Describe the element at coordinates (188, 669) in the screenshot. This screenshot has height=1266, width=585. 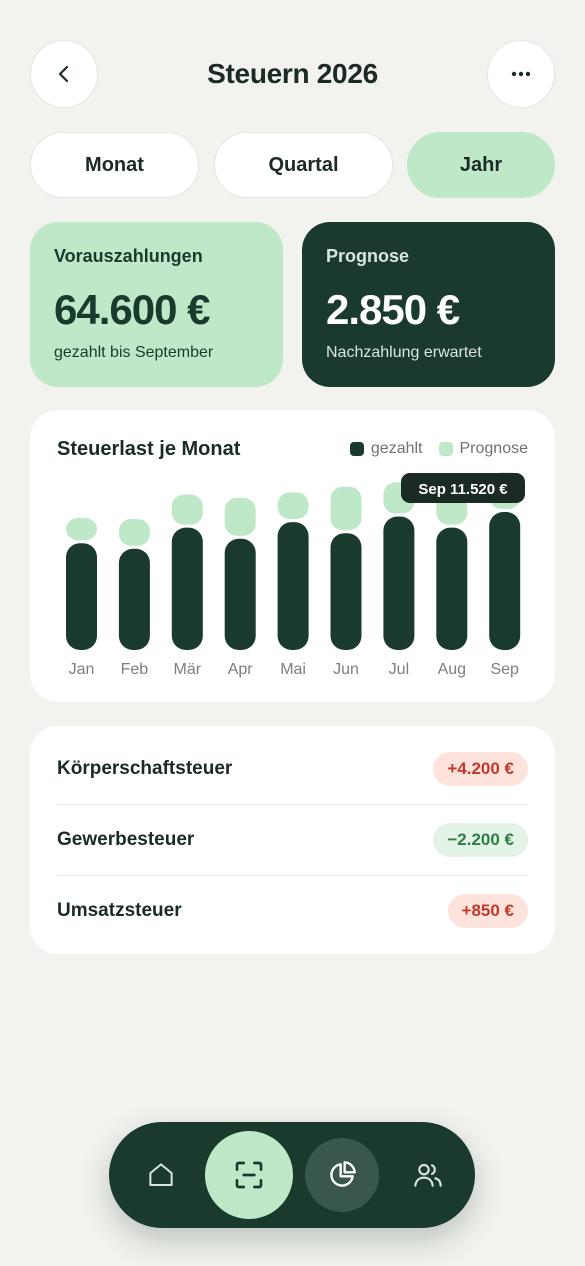
I see `x-tick-label: Mär` at that location.